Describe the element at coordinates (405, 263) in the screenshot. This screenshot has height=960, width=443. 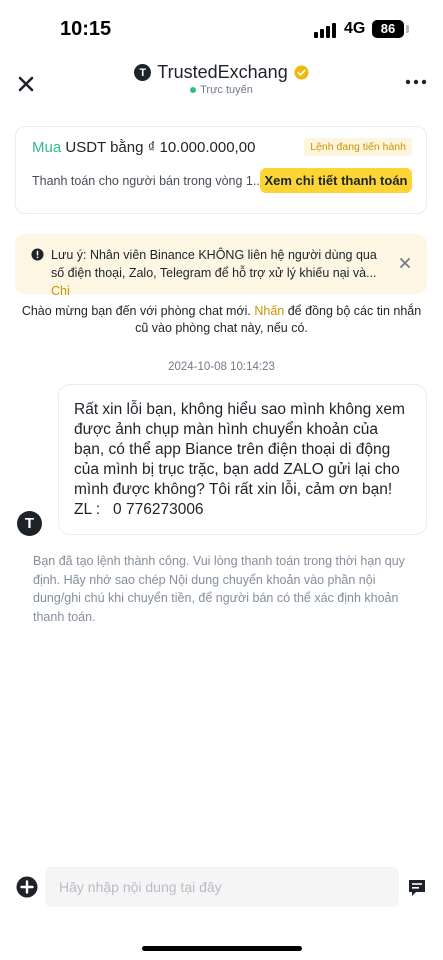
I see `close-icon` at that location.